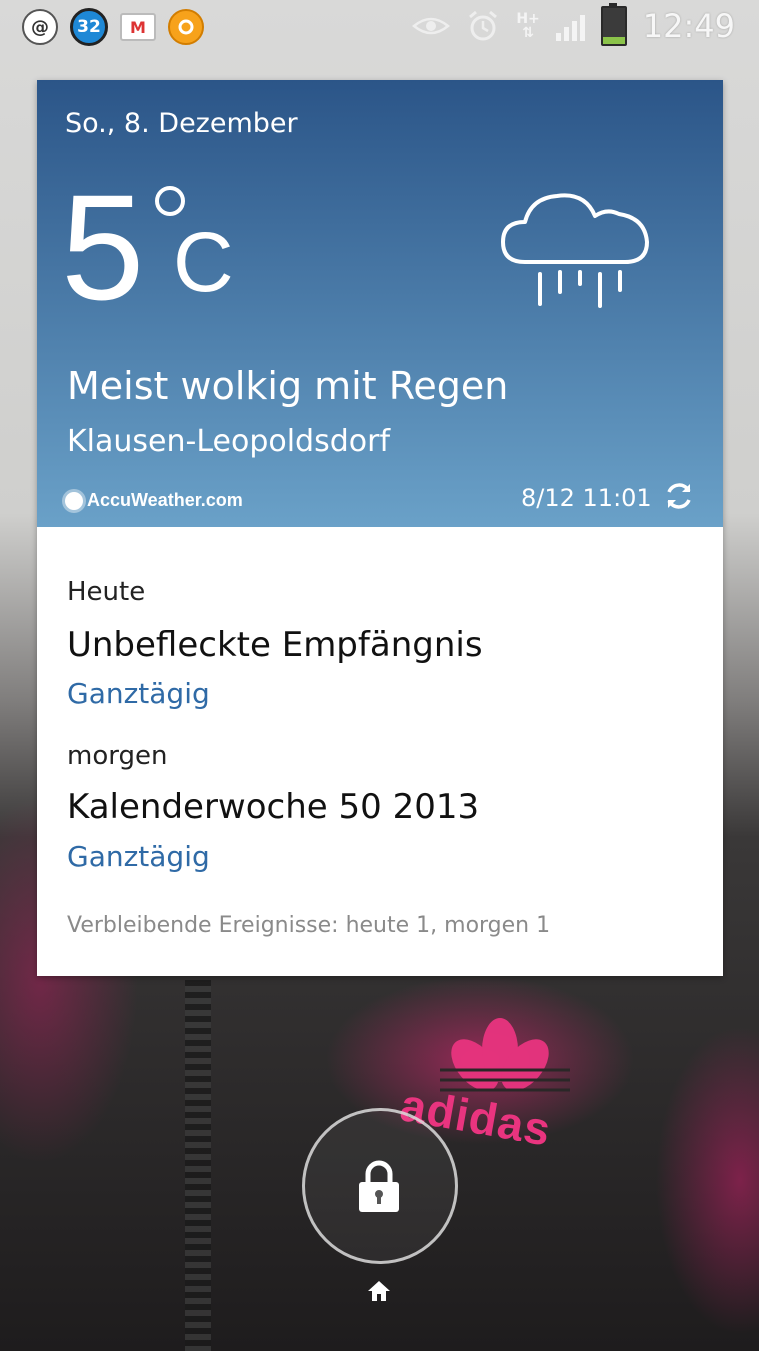 The image size is (759, 1351). I want to click on weather-updated-time: 8/12 11:01, so click(586, 498).